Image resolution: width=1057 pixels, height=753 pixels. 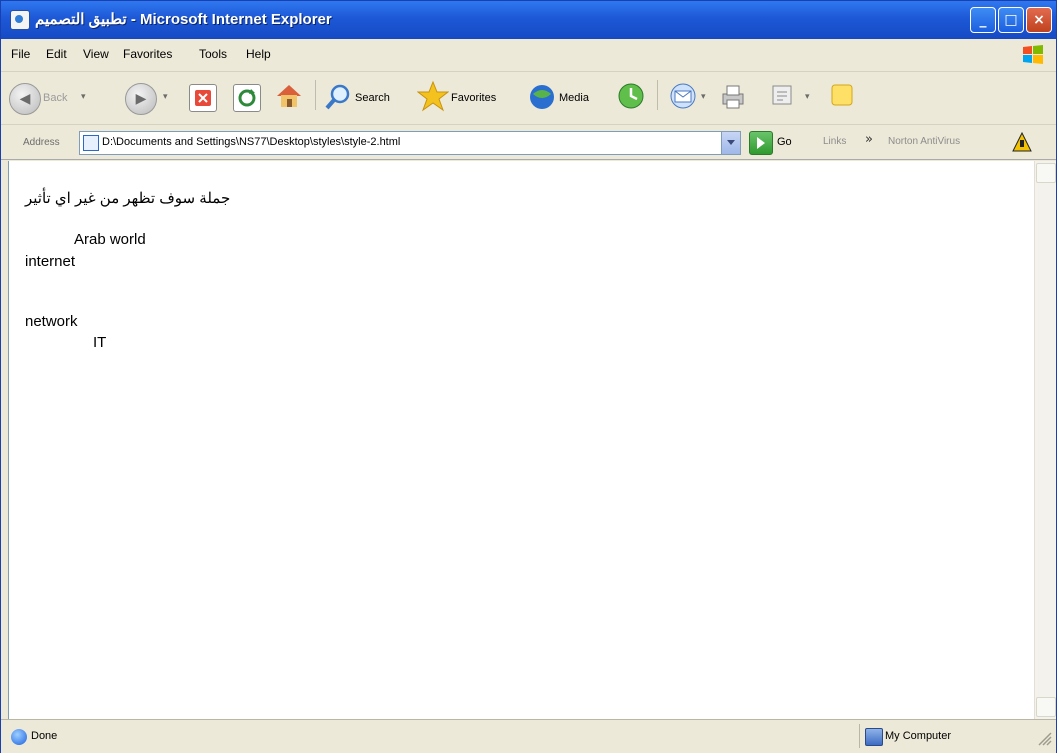 I want to click on back-label: Back, so click(x=55, y=98).